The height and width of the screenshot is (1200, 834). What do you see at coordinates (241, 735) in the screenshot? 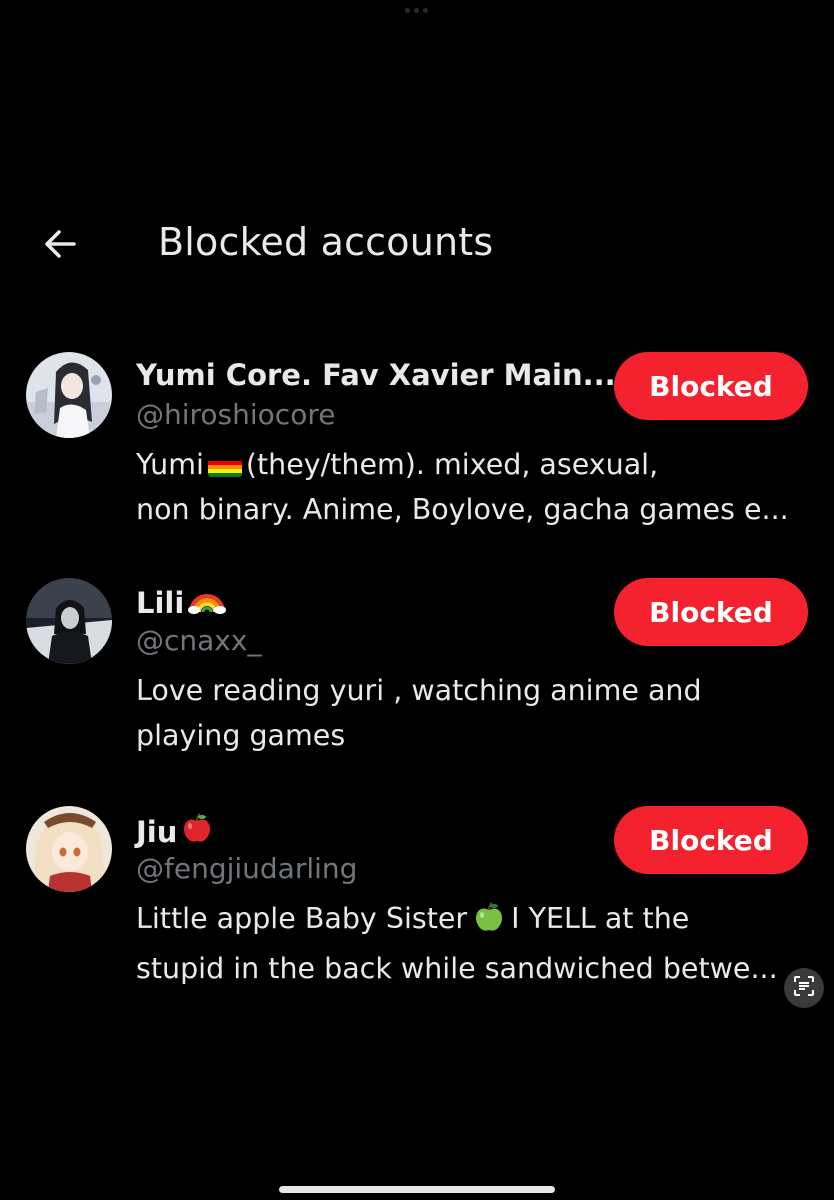
I see `bio-line: playing games` at bounding box center [241, 735].